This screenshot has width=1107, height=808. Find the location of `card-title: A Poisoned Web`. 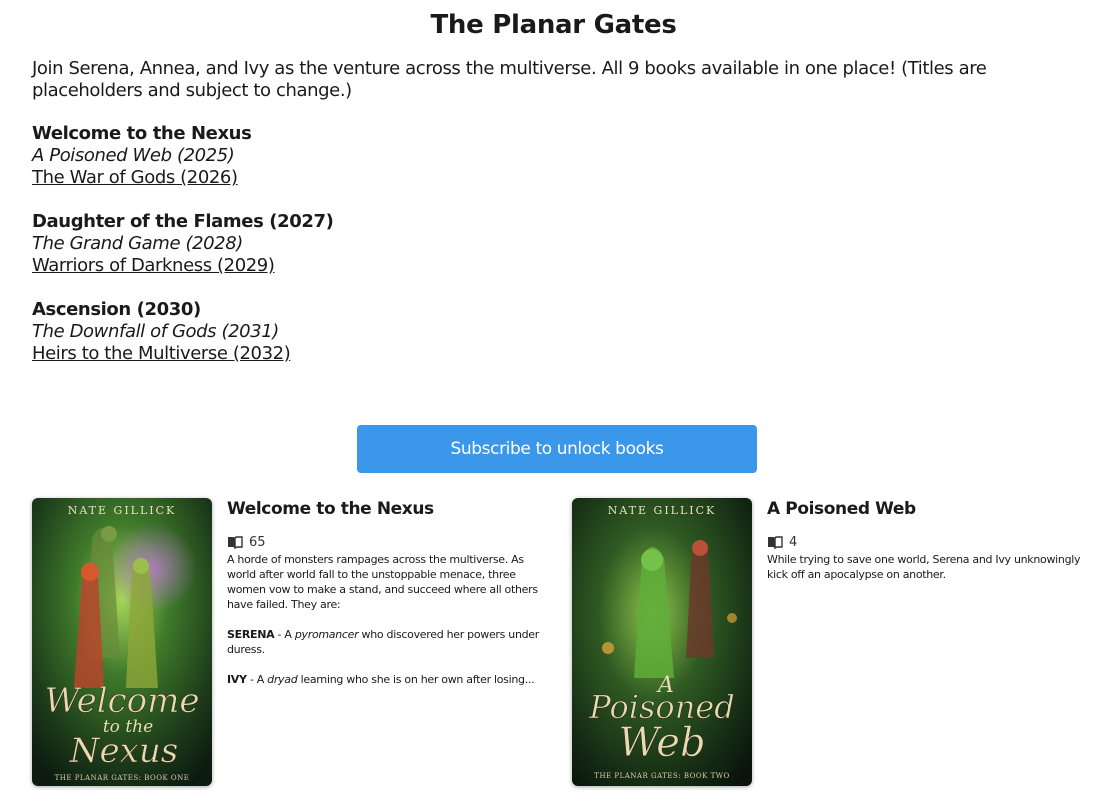

card-title: A Poisoned Web is located at coordinates (929, 509).